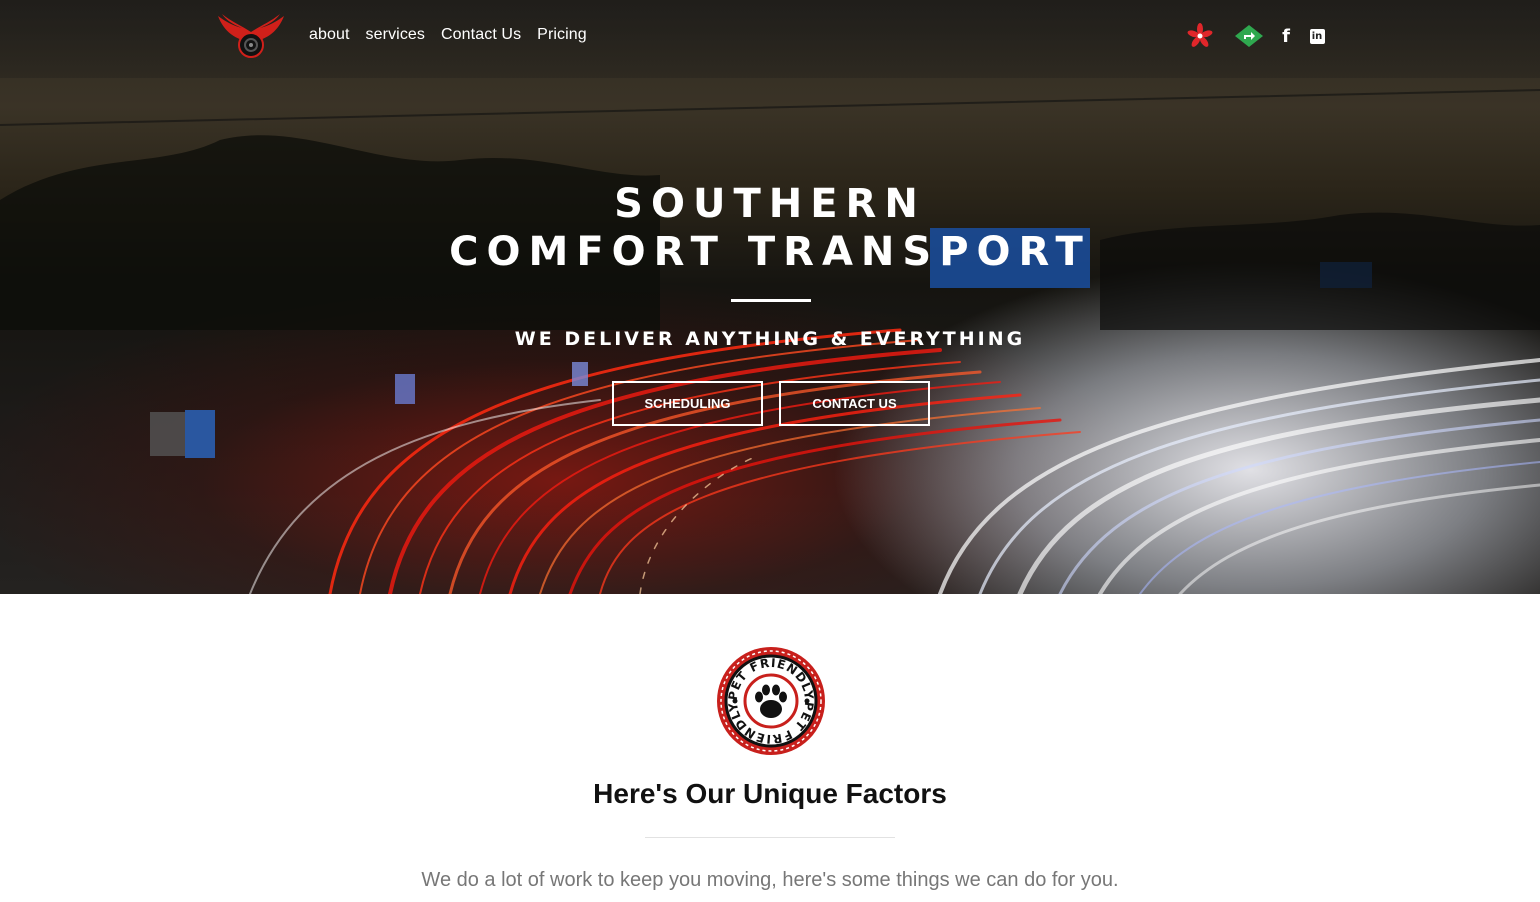  Describe the element at coordinates (687, 403) in the screenshot. I see `scheduling-button: SCHEDULING` at that location.